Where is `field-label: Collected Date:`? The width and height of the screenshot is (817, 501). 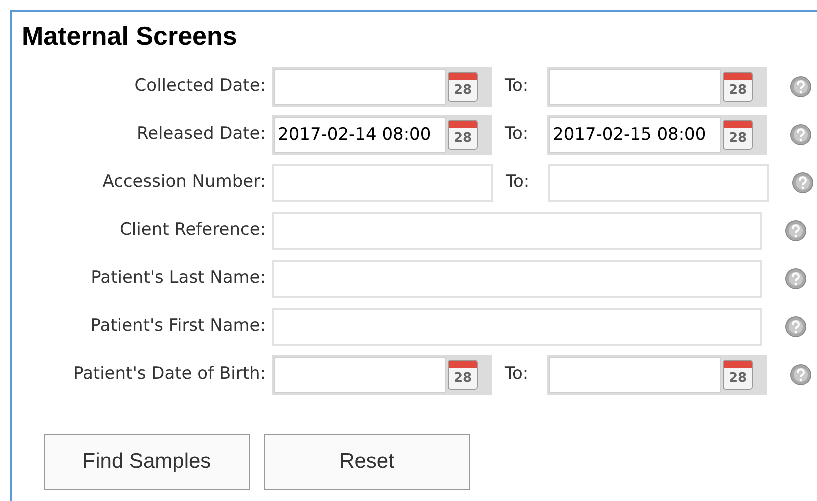
field-label: Collected Date: is located at coordinates (200, 86).